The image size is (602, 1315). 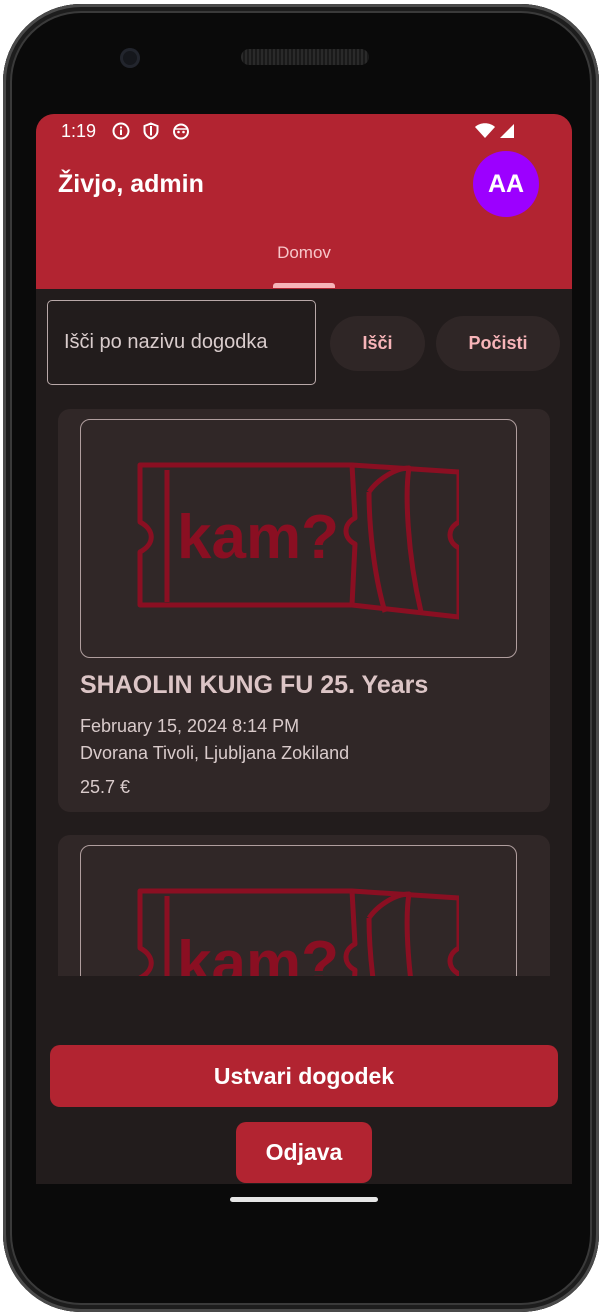 What do you see at coordinates (130, 58) in the screenshot?
I see `front-camera` at bounding box center [130, 58].